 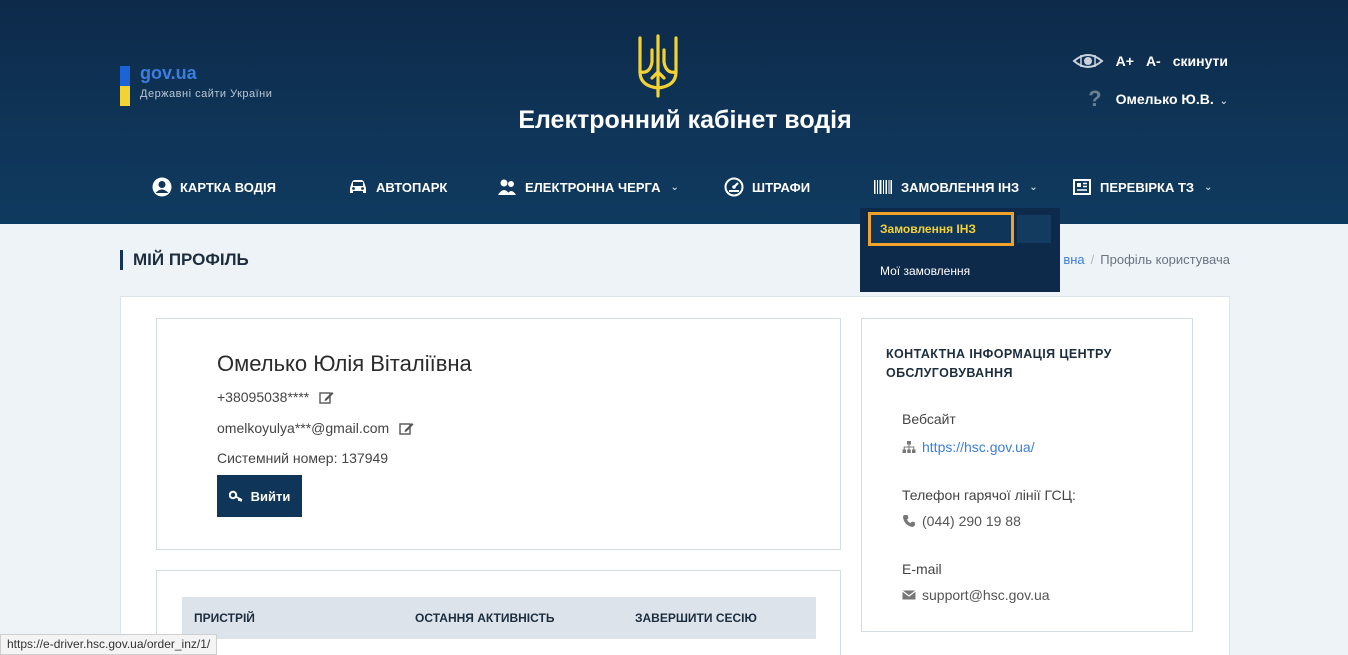 I want to click on help-icon: ?, so click(x=1094, y=99).